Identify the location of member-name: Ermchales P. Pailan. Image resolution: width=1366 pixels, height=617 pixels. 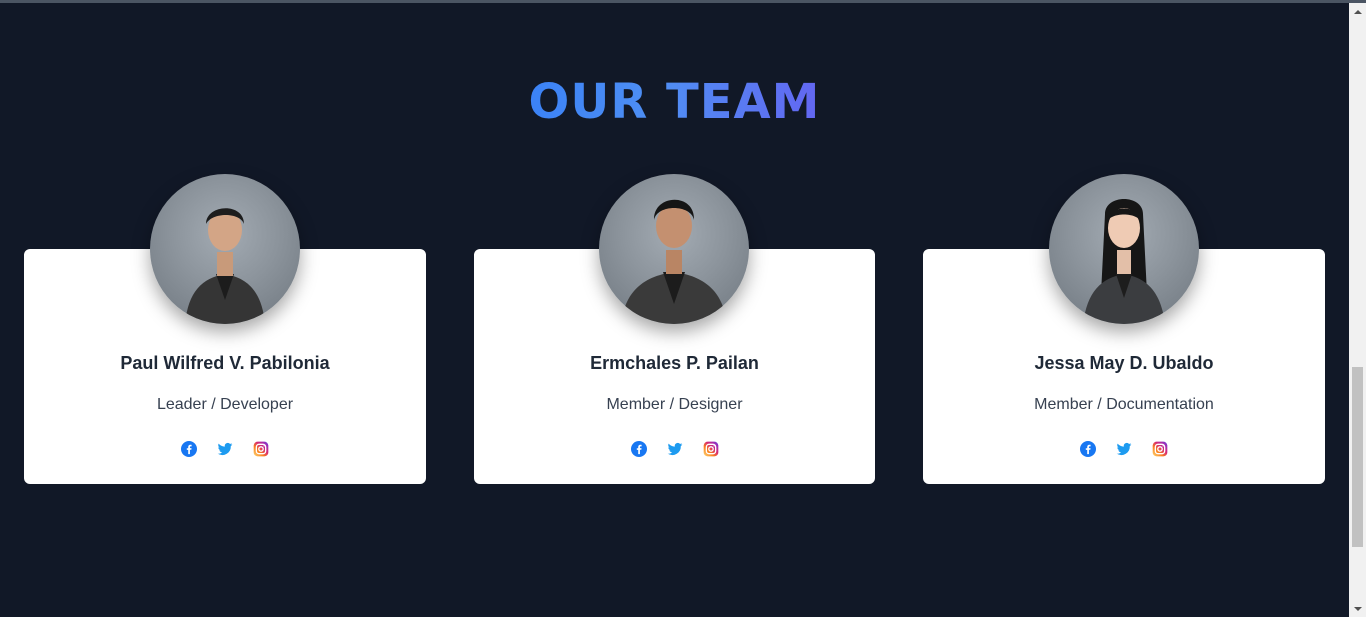
(674, 363).